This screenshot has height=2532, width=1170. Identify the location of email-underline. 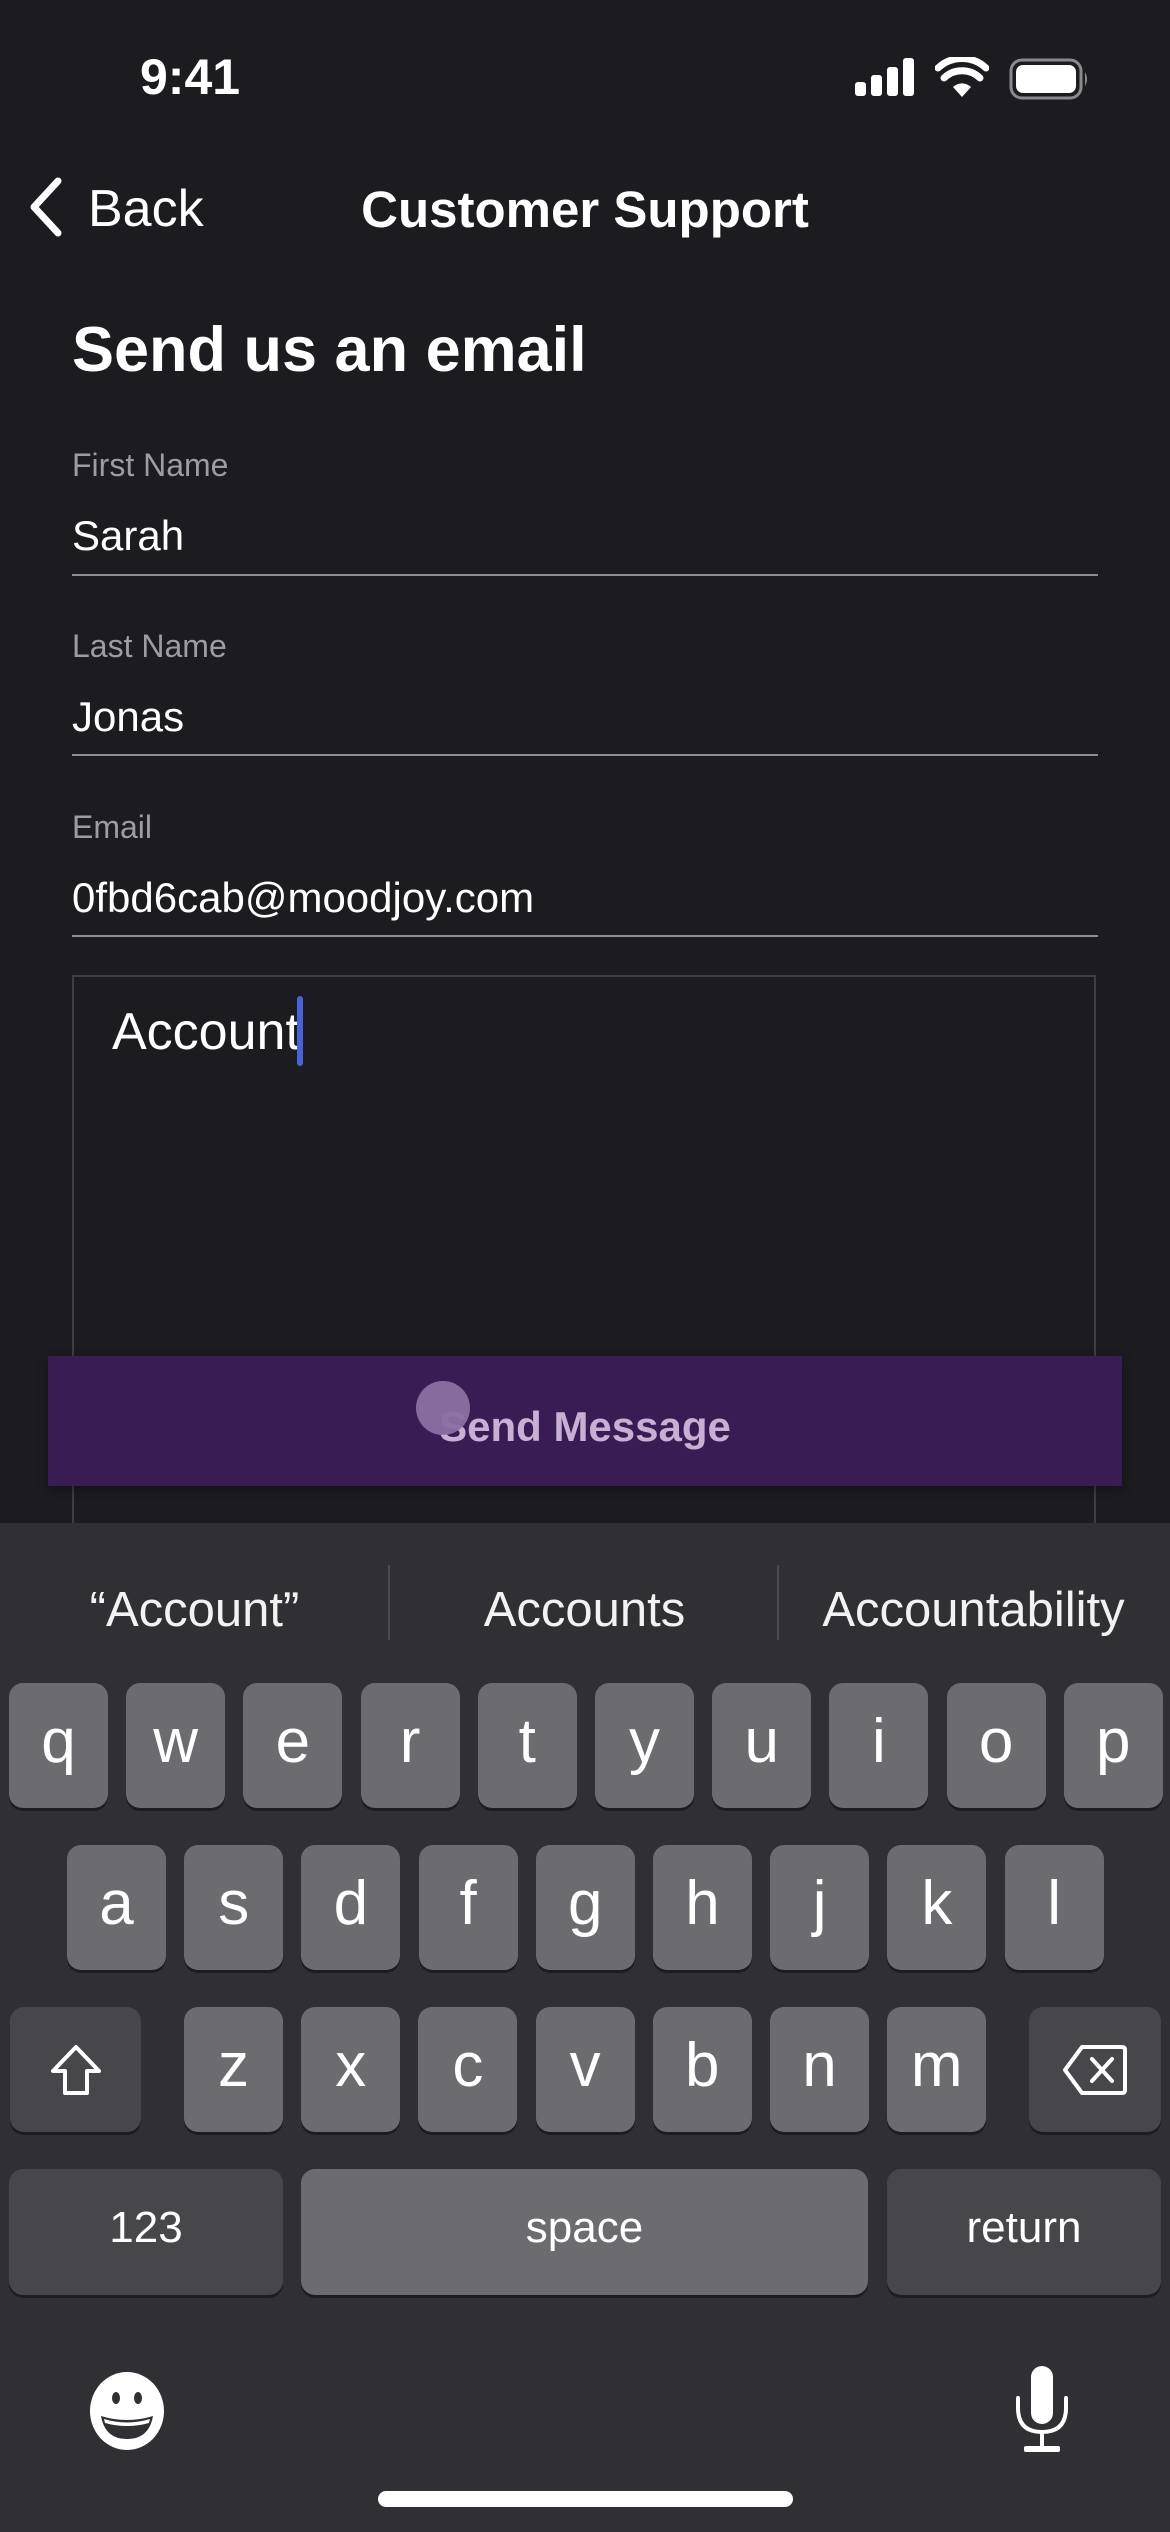
(585, 936).